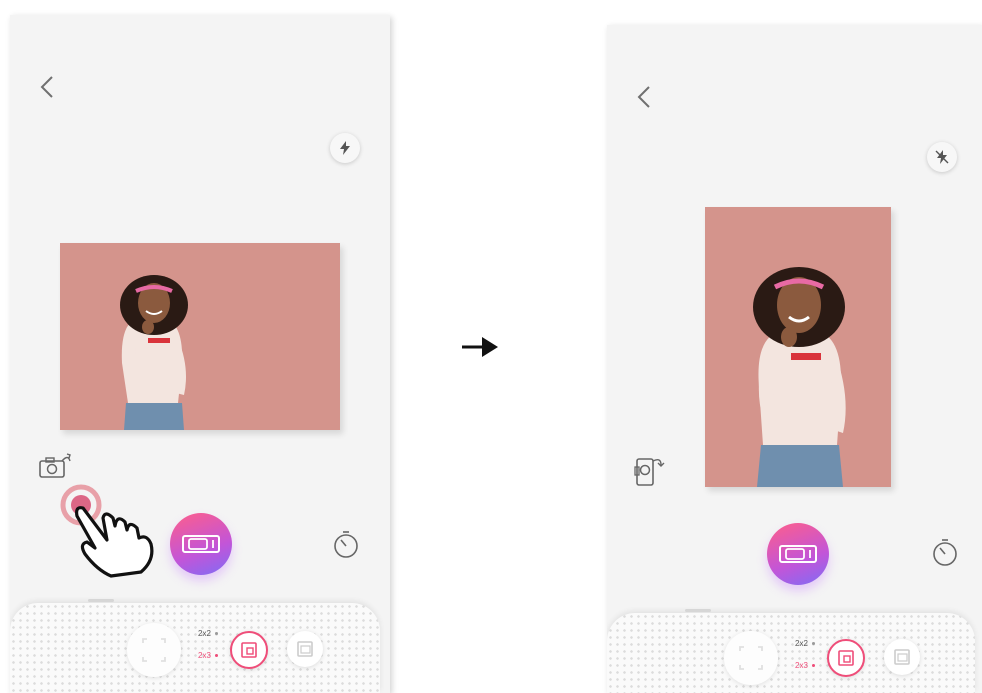 Image resolution: width=982 pixels, height=693 pixels. Describe the element at coordinates (480, 347) in the screenshot. I see `arrow-right-icon` at that location.